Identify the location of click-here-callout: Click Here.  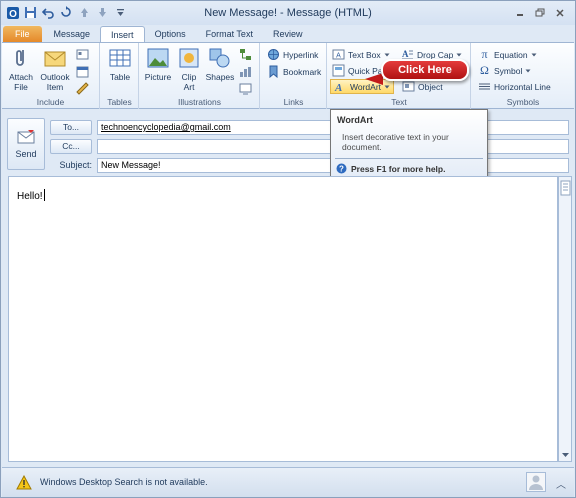
(425, 70).